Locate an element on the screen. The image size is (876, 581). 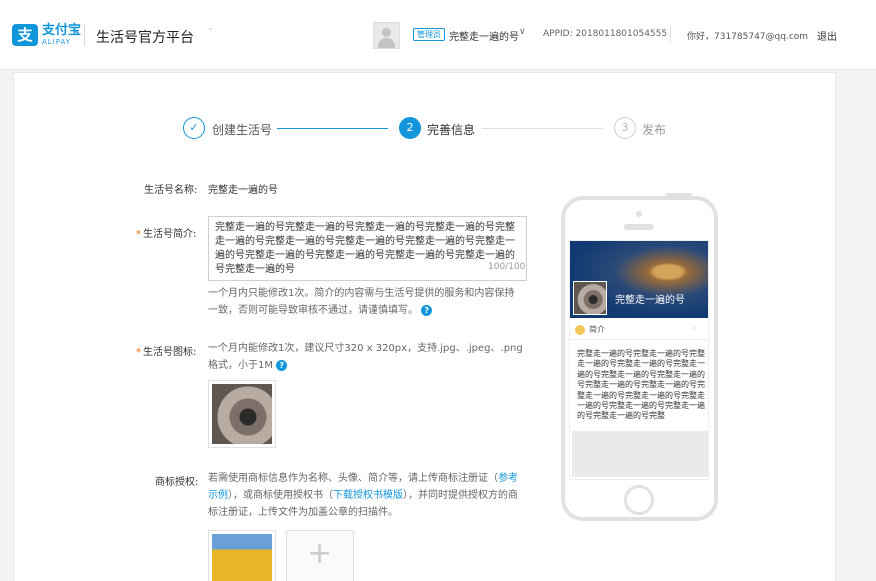
preview-account-name: 完整走一遍的号 is located at coordinates (650, 300).